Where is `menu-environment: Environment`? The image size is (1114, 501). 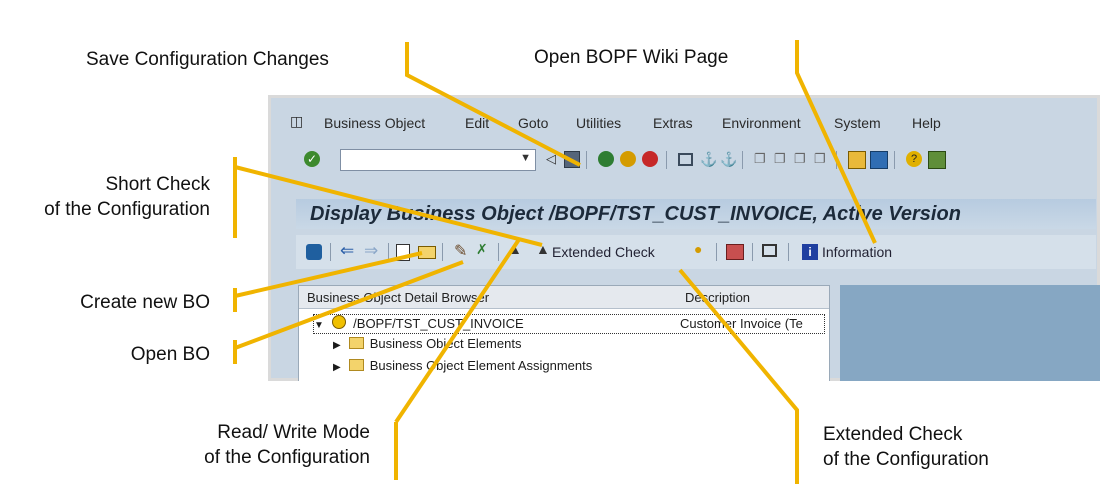
menu-environment: Environment is located at coordinates (761, 123).